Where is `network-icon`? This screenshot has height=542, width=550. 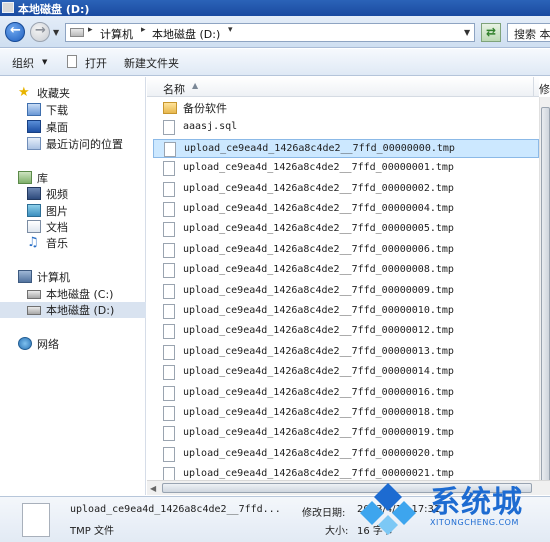 network-icon is located at coordinates (25, 343).